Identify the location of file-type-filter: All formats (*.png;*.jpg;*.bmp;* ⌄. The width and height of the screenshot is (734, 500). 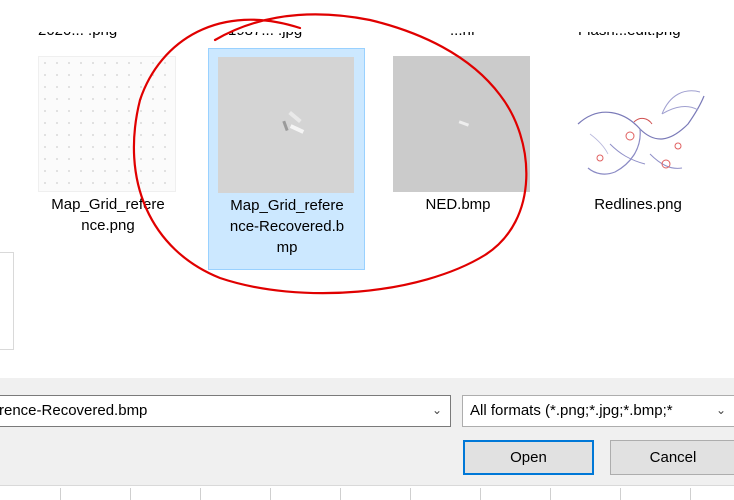
(598, 411).